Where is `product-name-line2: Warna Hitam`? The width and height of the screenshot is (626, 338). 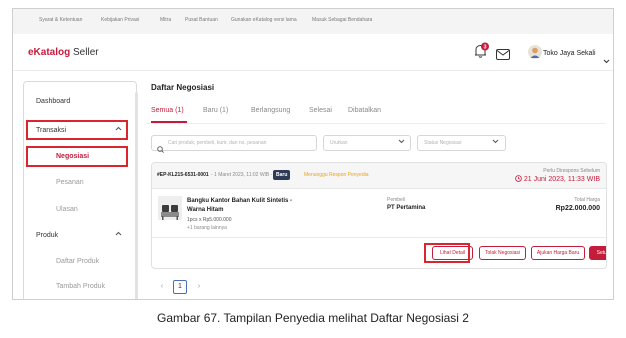
product-name-line2: Warna Hitam is located at coordinates (205, 210).